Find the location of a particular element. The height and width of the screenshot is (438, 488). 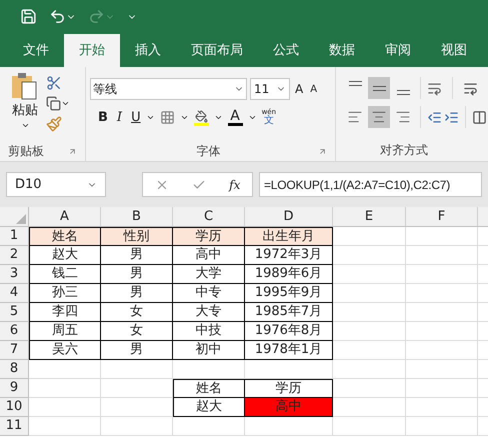

ribbon-tab: 视图 is located at coordinates (454, 50).